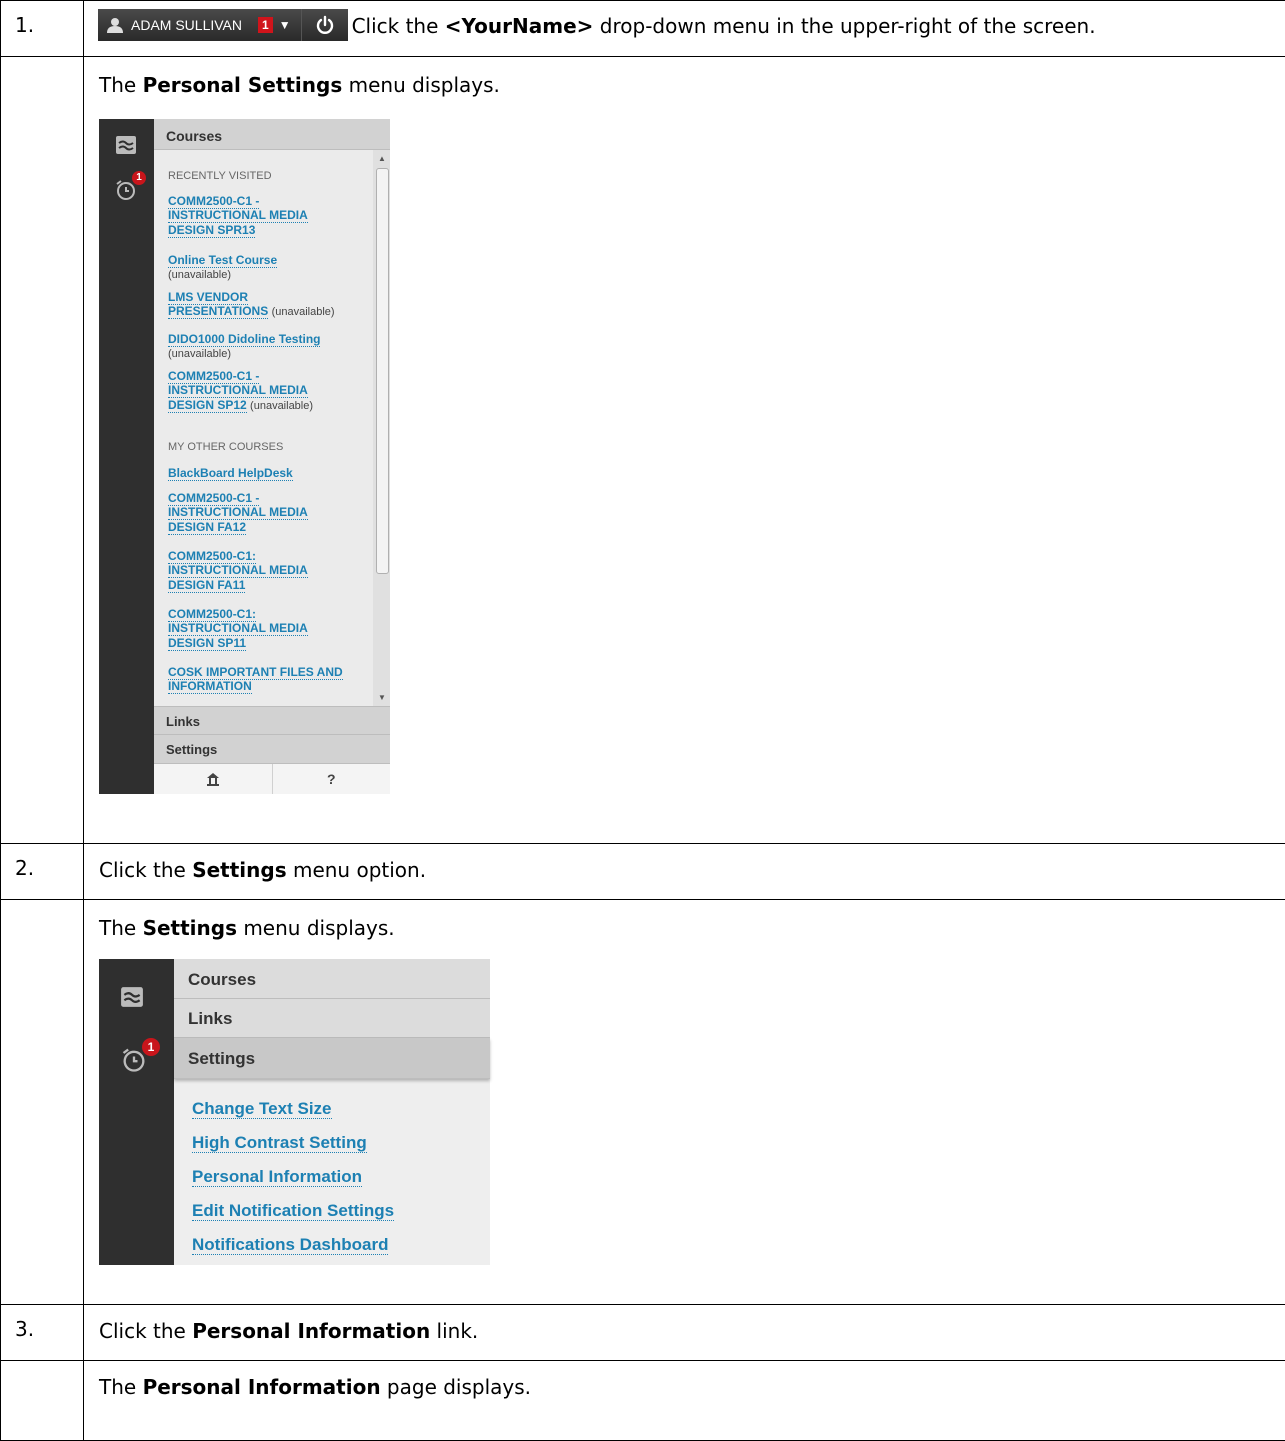  Describe the element at coordinates (220, 176) in the screenshot. I see `recently-visited-label: RECENTLY VISITED` at that location.